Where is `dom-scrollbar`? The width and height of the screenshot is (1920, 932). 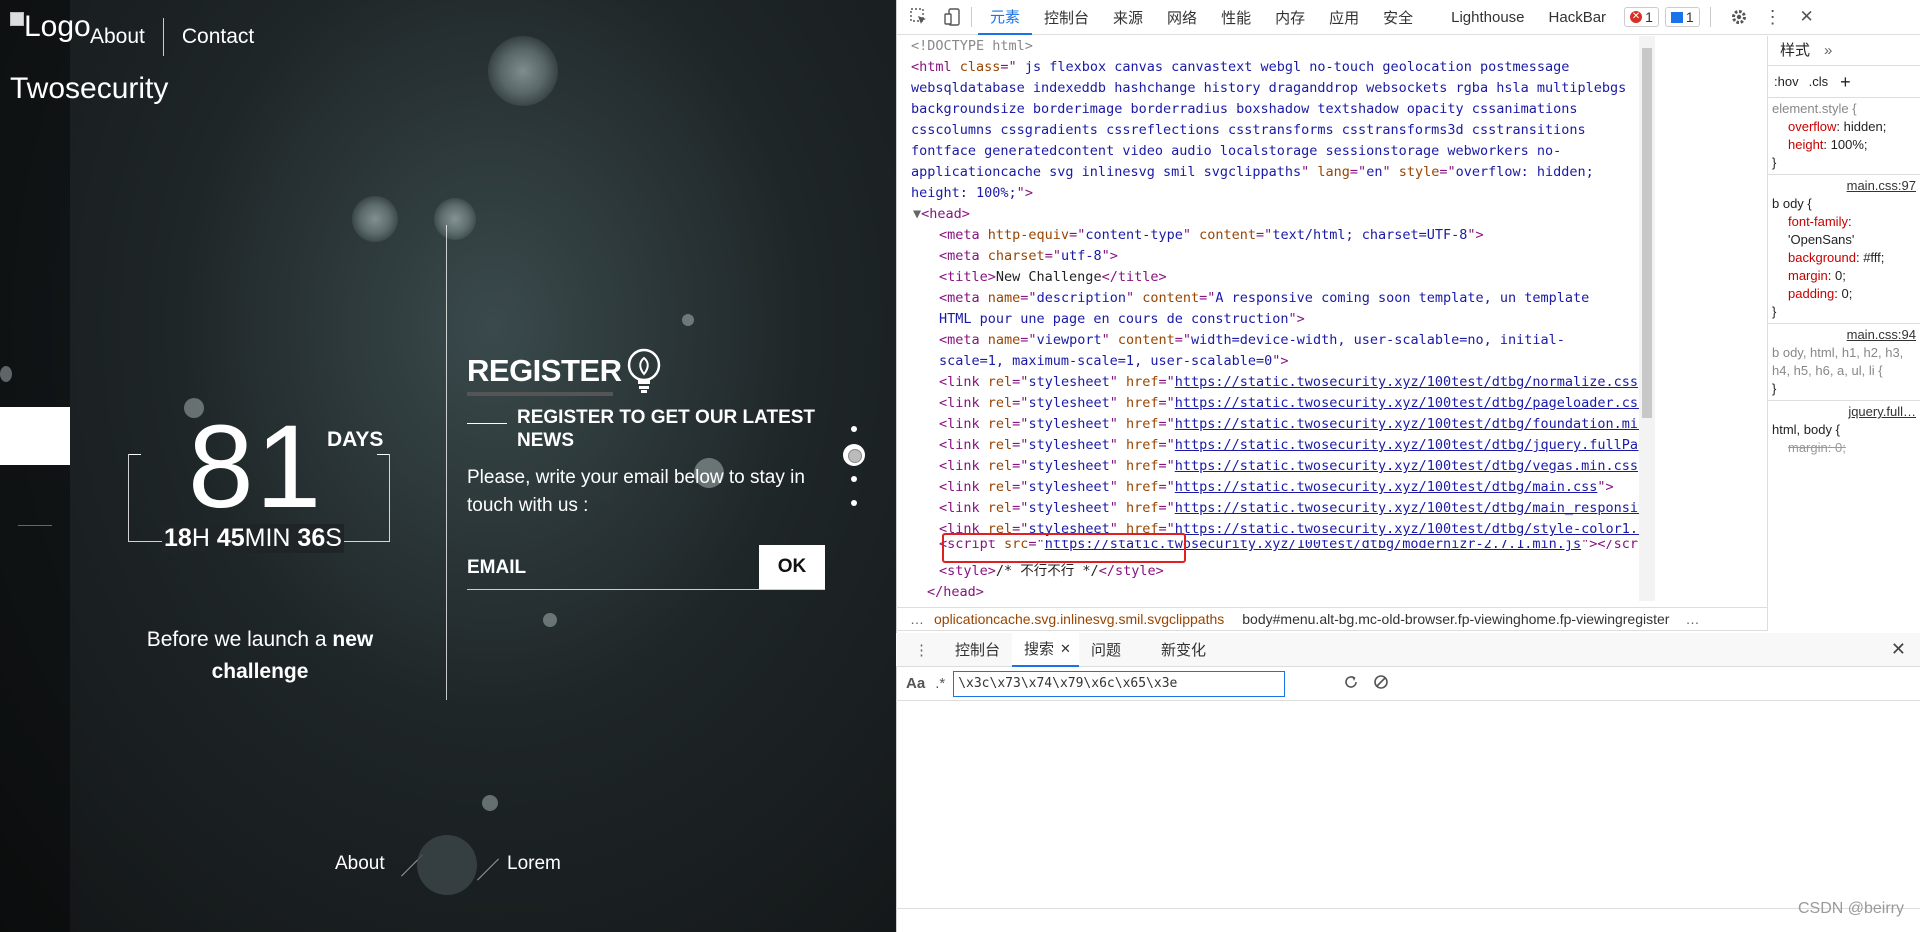
dom-scrollbar is located at coordinates (1647, 318).